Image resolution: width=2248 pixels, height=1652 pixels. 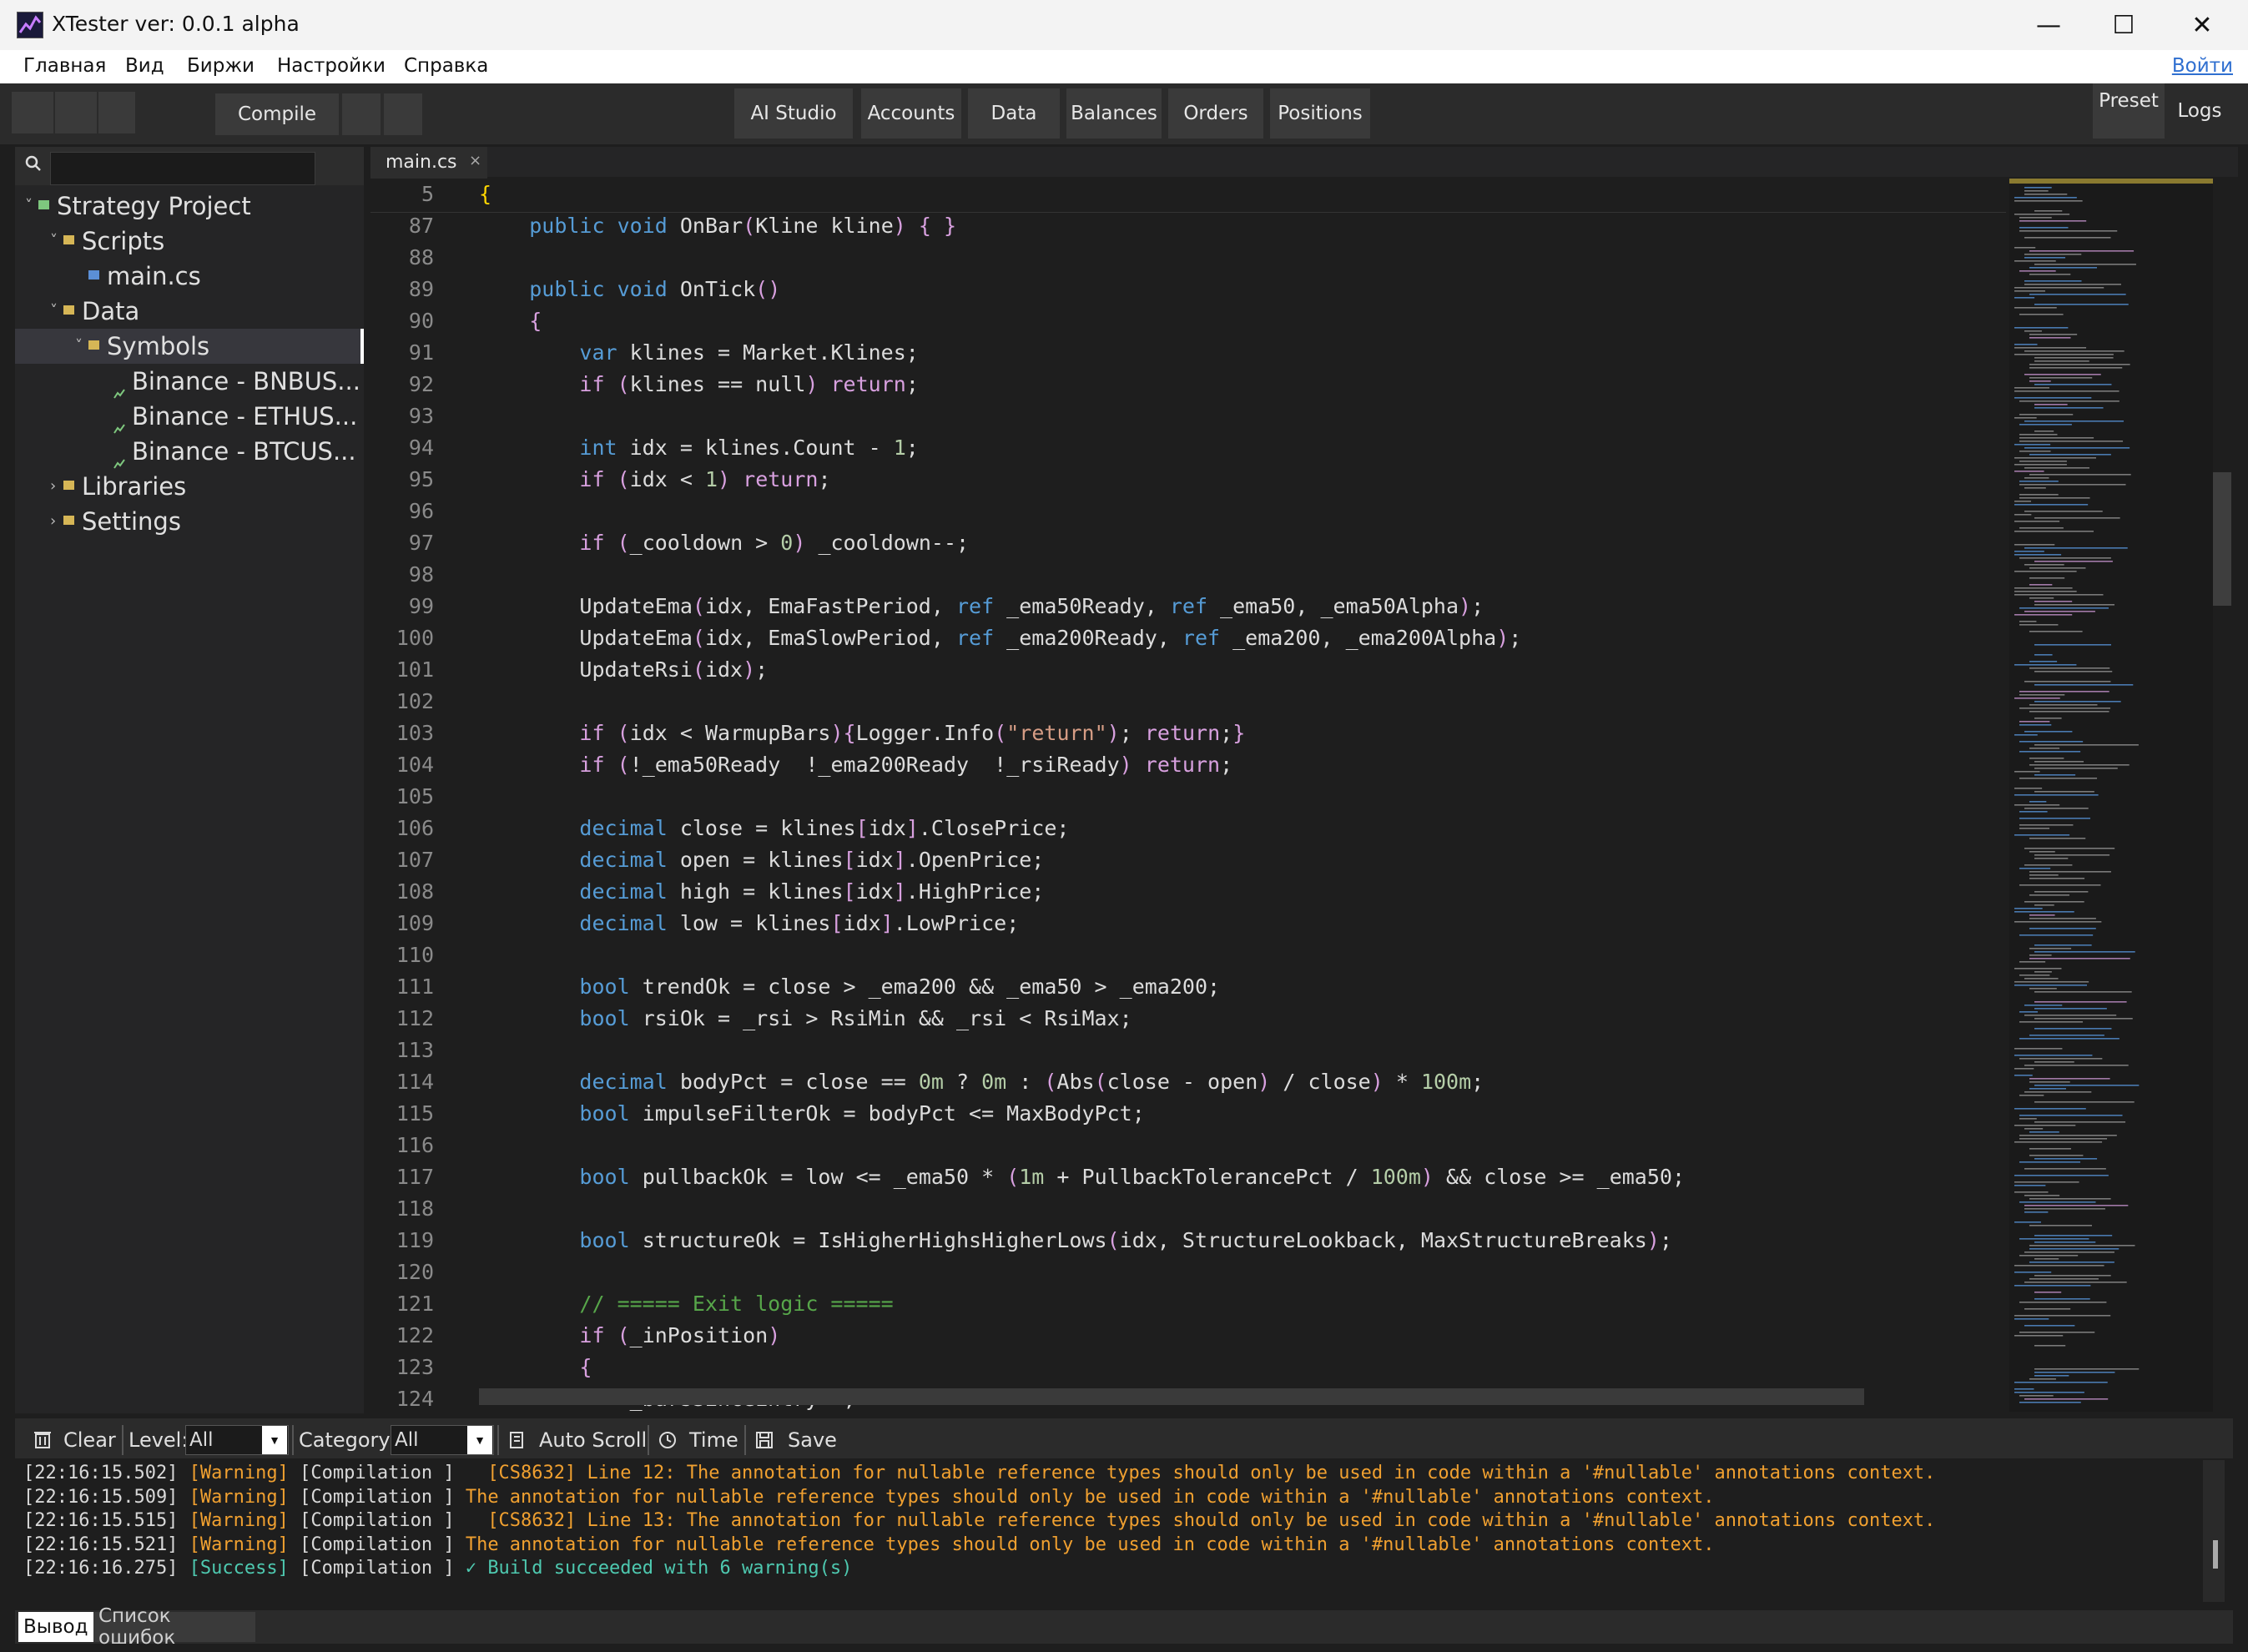 What do you see at coordinates (655, 480) in the screenshot?
I see `code-line: if (idx < 1) return;` at bounding box center [655, 480].